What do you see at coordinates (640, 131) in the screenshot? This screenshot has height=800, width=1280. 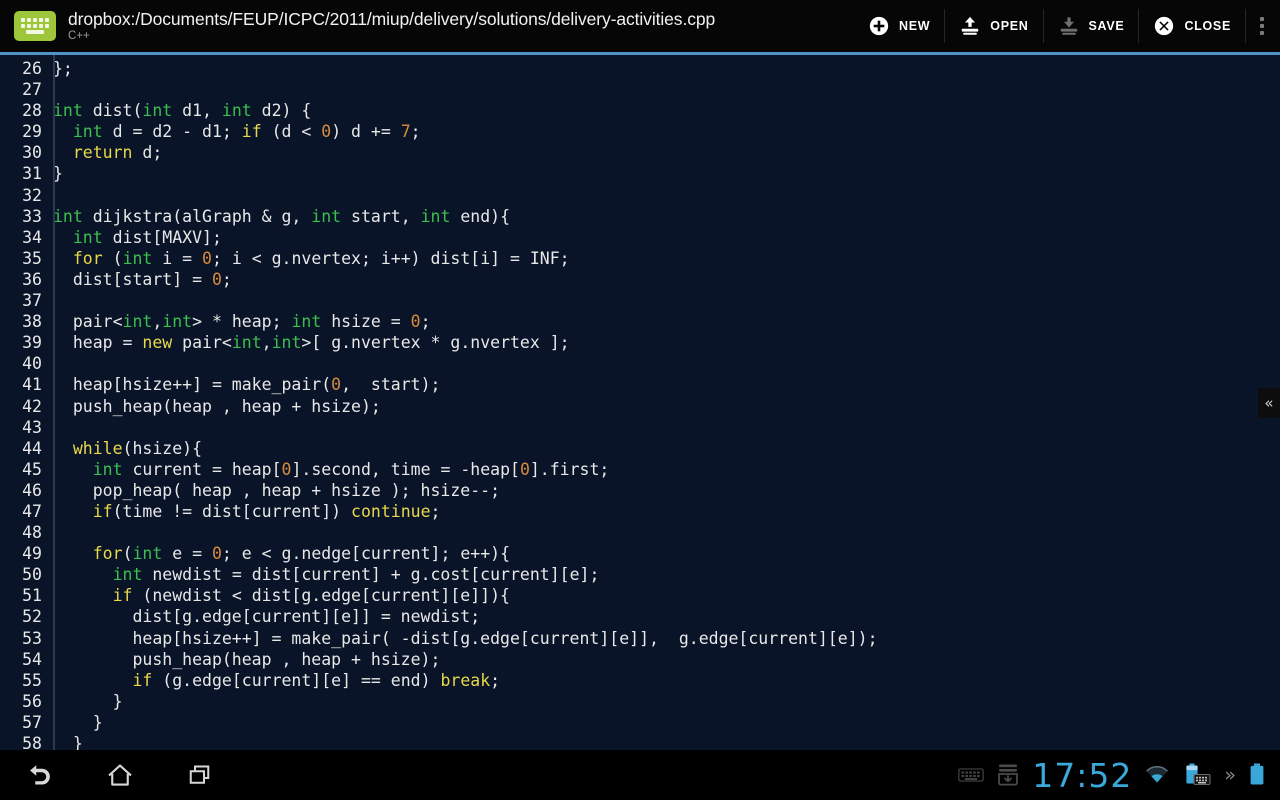 I see `code-line: 29 int d = d2 - d1; if (d < 0) d += 7;` at bounding box center [640, 131].